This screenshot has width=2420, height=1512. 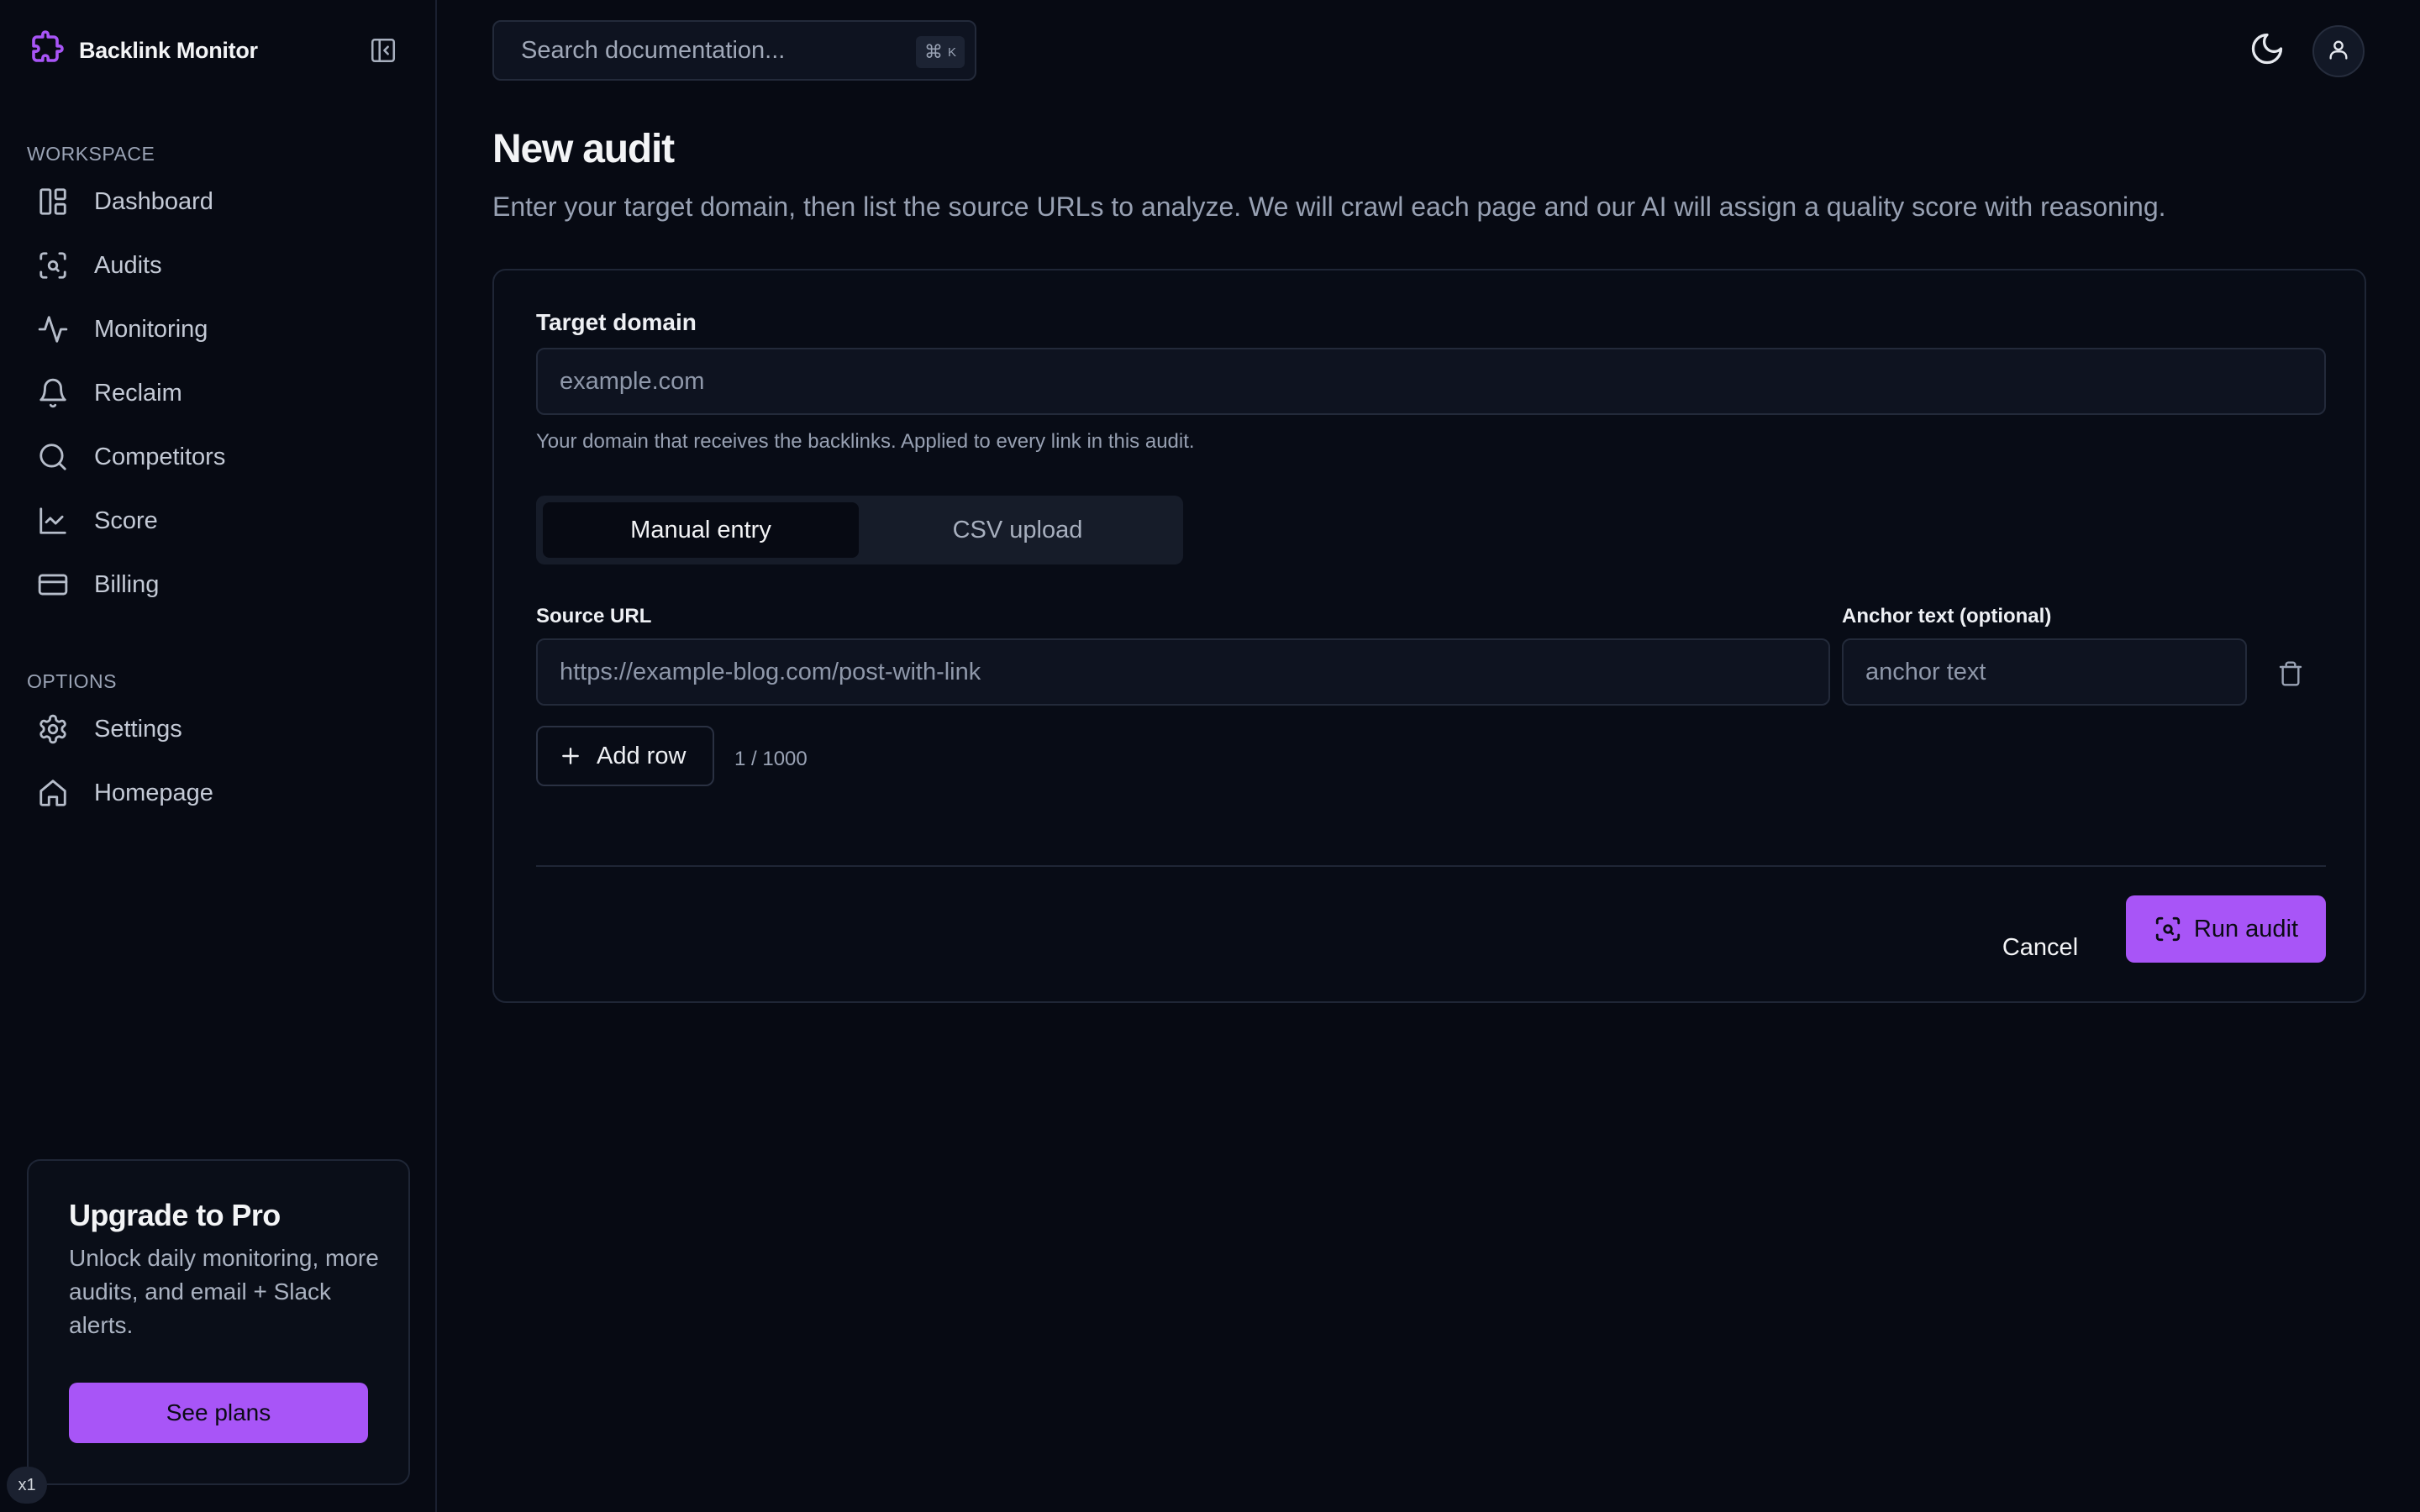 I want to click on sidebar-collapse-button, so click(x=383, y=52).